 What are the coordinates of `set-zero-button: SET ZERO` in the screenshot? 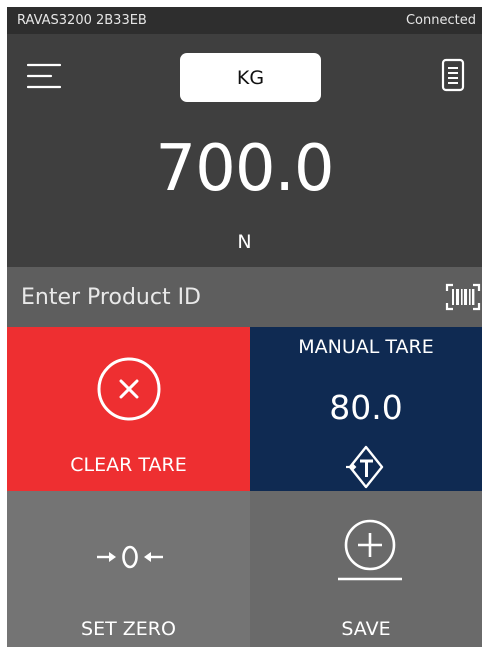 It's located at (128, 569).